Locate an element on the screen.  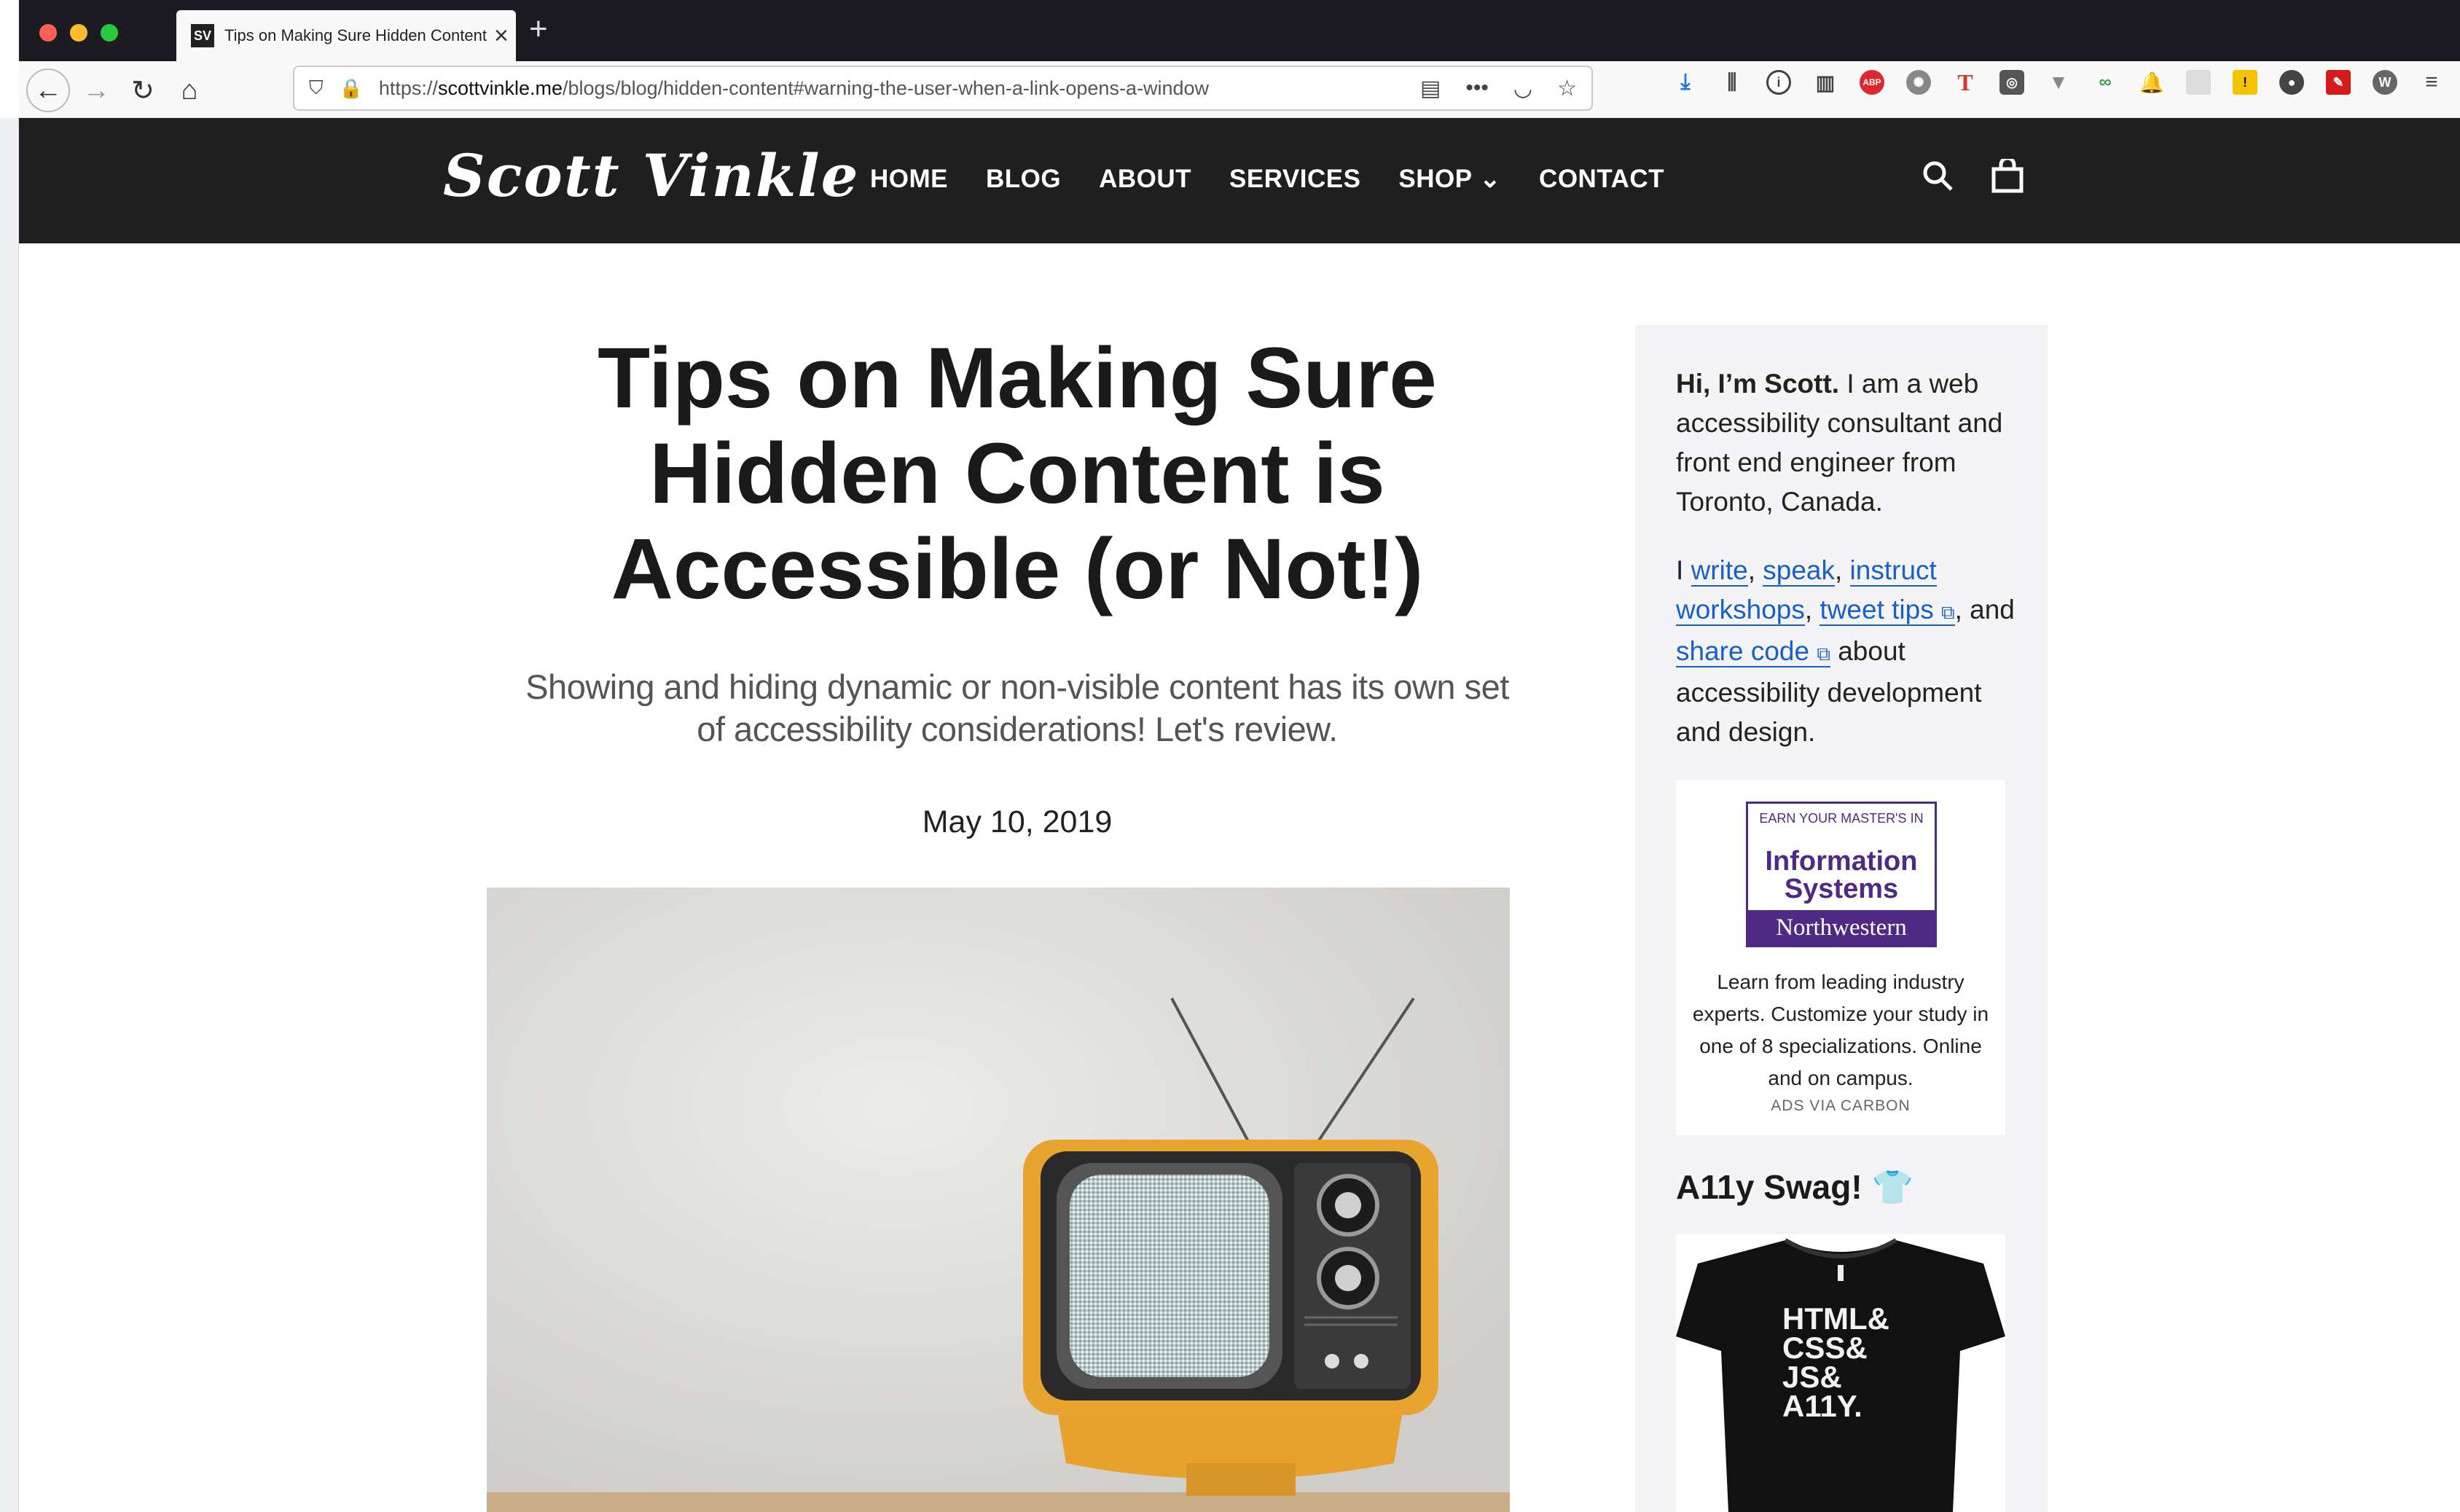
reader-view-icon: ▤ is located at coordinates (1430, 89).